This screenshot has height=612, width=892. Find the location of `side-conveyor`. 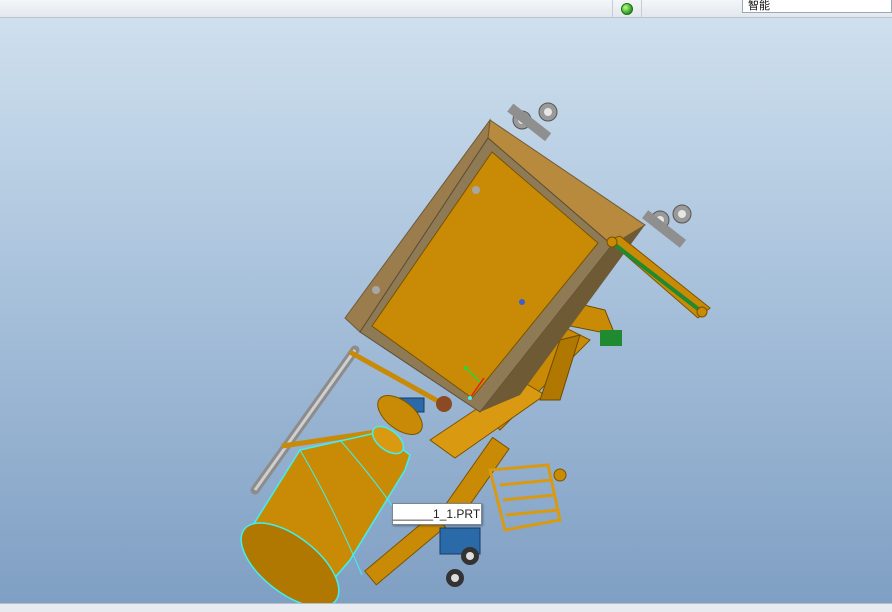

side-conveyor is located at coordinates (658, 277).